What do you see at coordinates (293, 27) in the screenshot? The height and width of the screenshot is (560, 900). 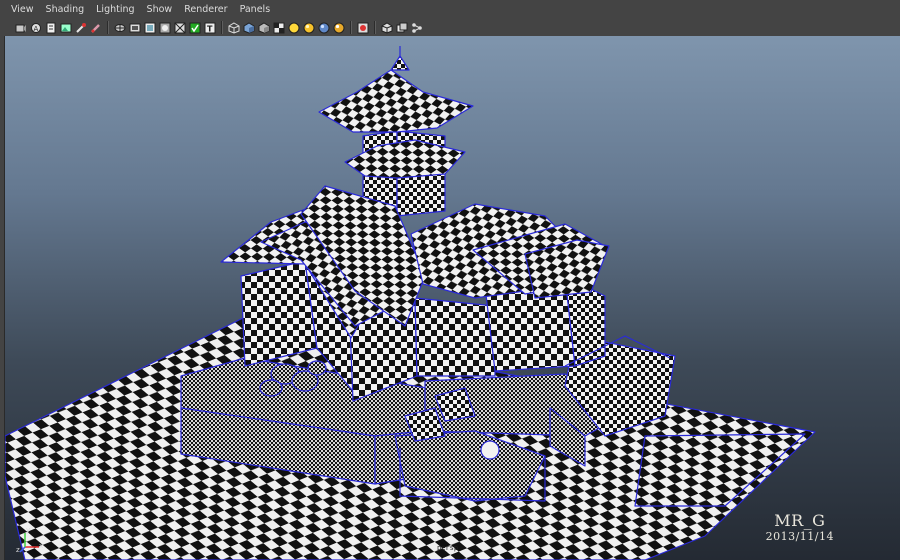 I see `xray-icon` at bounding box center [293, 27].